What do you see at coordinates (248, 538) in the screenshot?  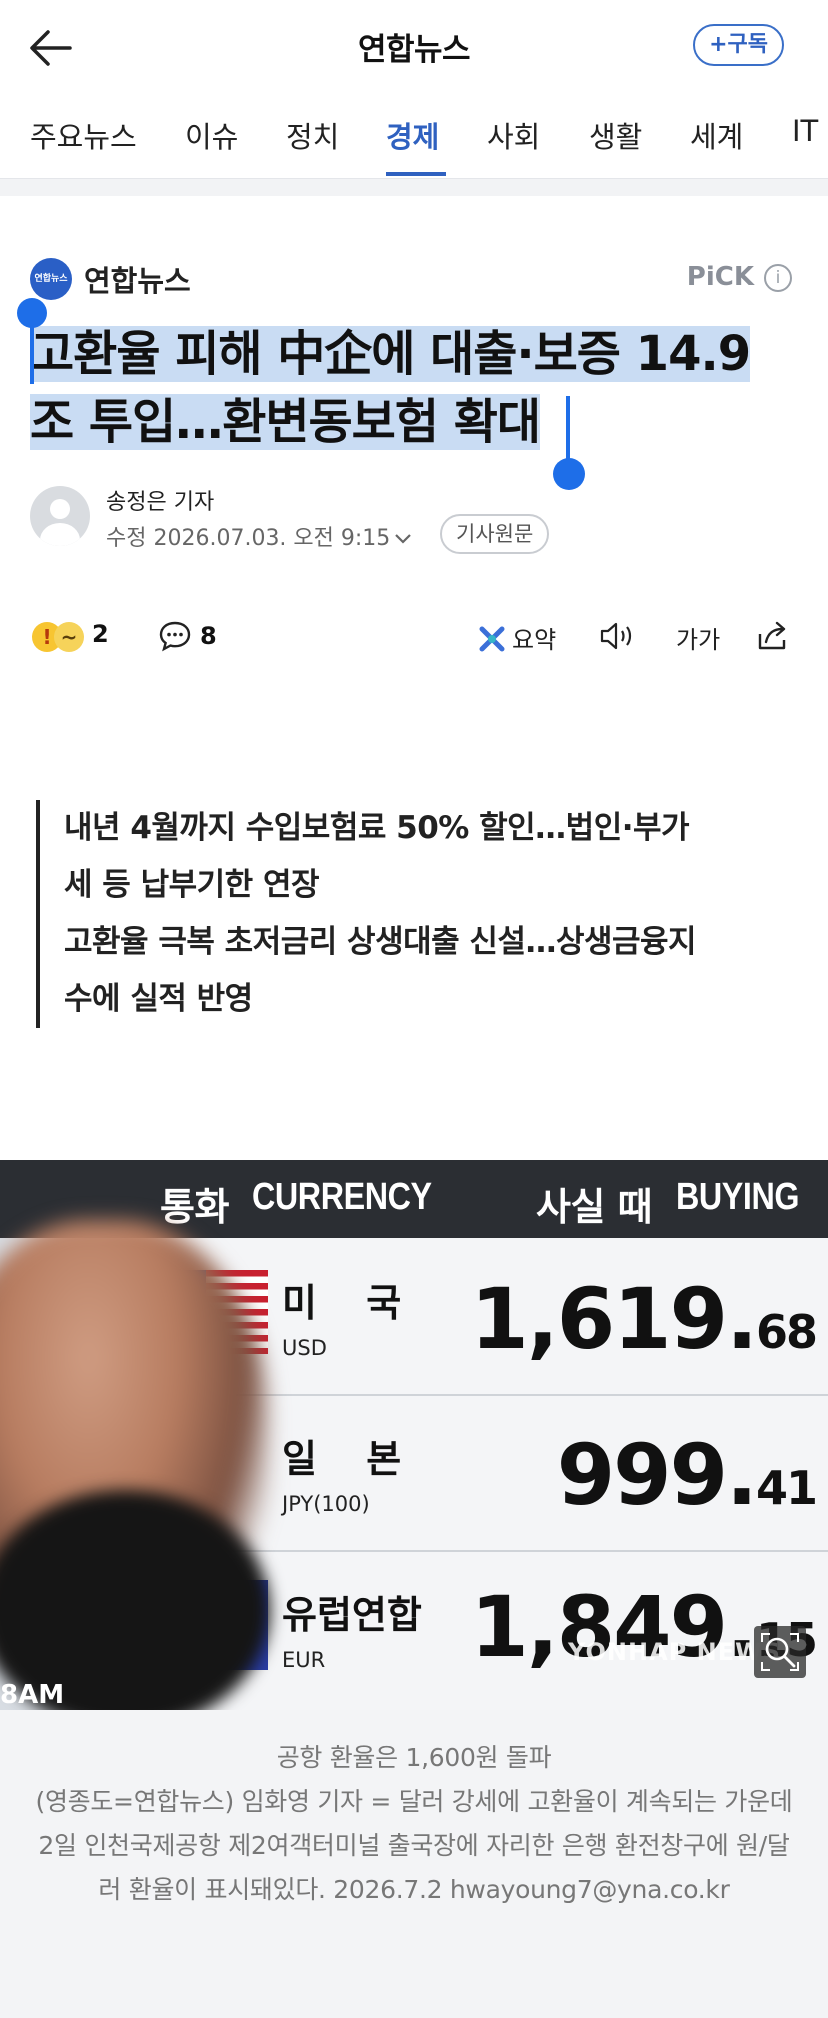 I see `modified-date-text: 수정 2026.07.03. 오전 9:15` at bounding box center [248, 538].